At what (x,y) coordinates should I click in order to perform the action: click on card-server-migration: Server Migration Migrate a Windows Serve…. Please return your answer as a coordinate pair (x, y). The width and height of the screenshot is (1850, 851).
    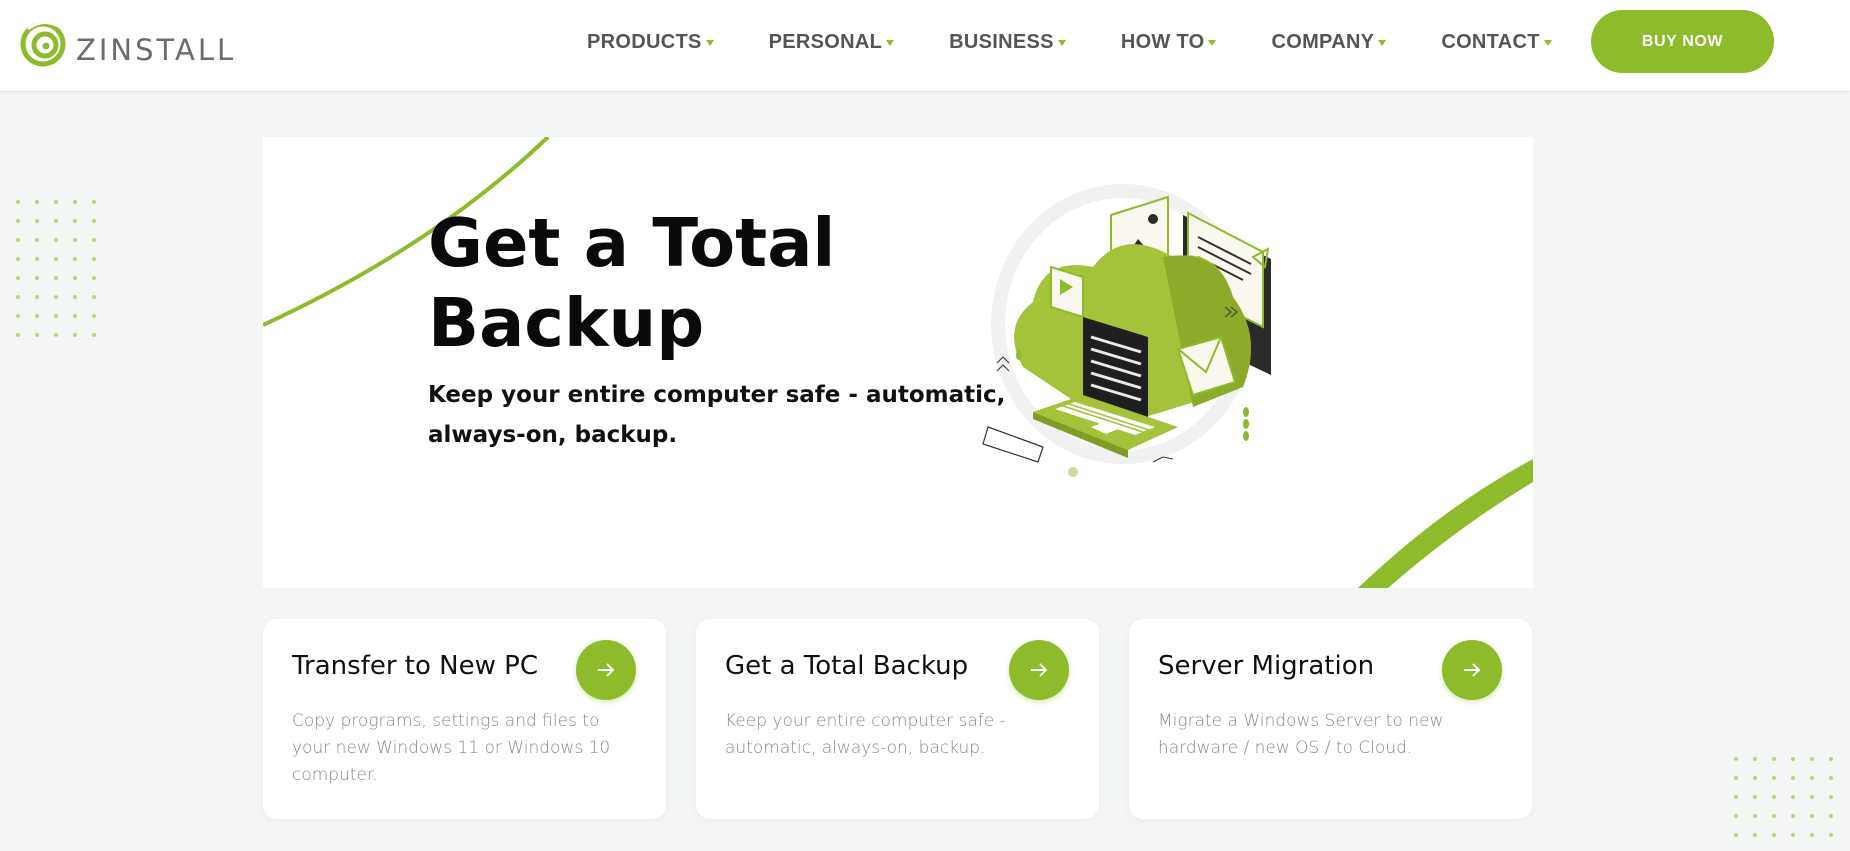
    Looking at the image, I should click on (1330, 719).